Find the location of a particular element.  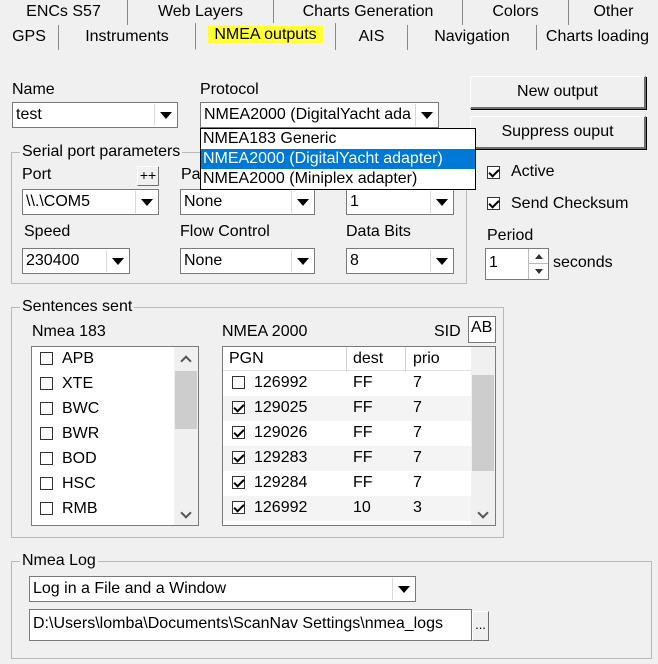

protocol-option-selected: NMEA2000 (DigitalYacht adapter) is located at coordinates (338, 159).